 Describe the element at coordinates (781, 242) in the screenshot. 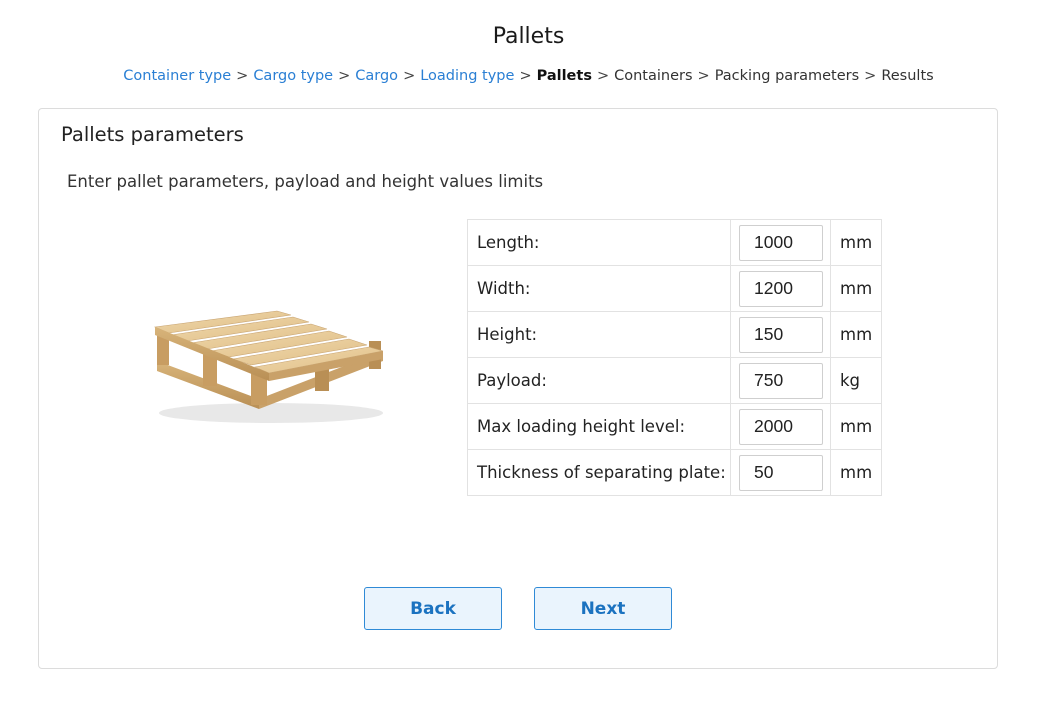

I see `length-input` at that location.